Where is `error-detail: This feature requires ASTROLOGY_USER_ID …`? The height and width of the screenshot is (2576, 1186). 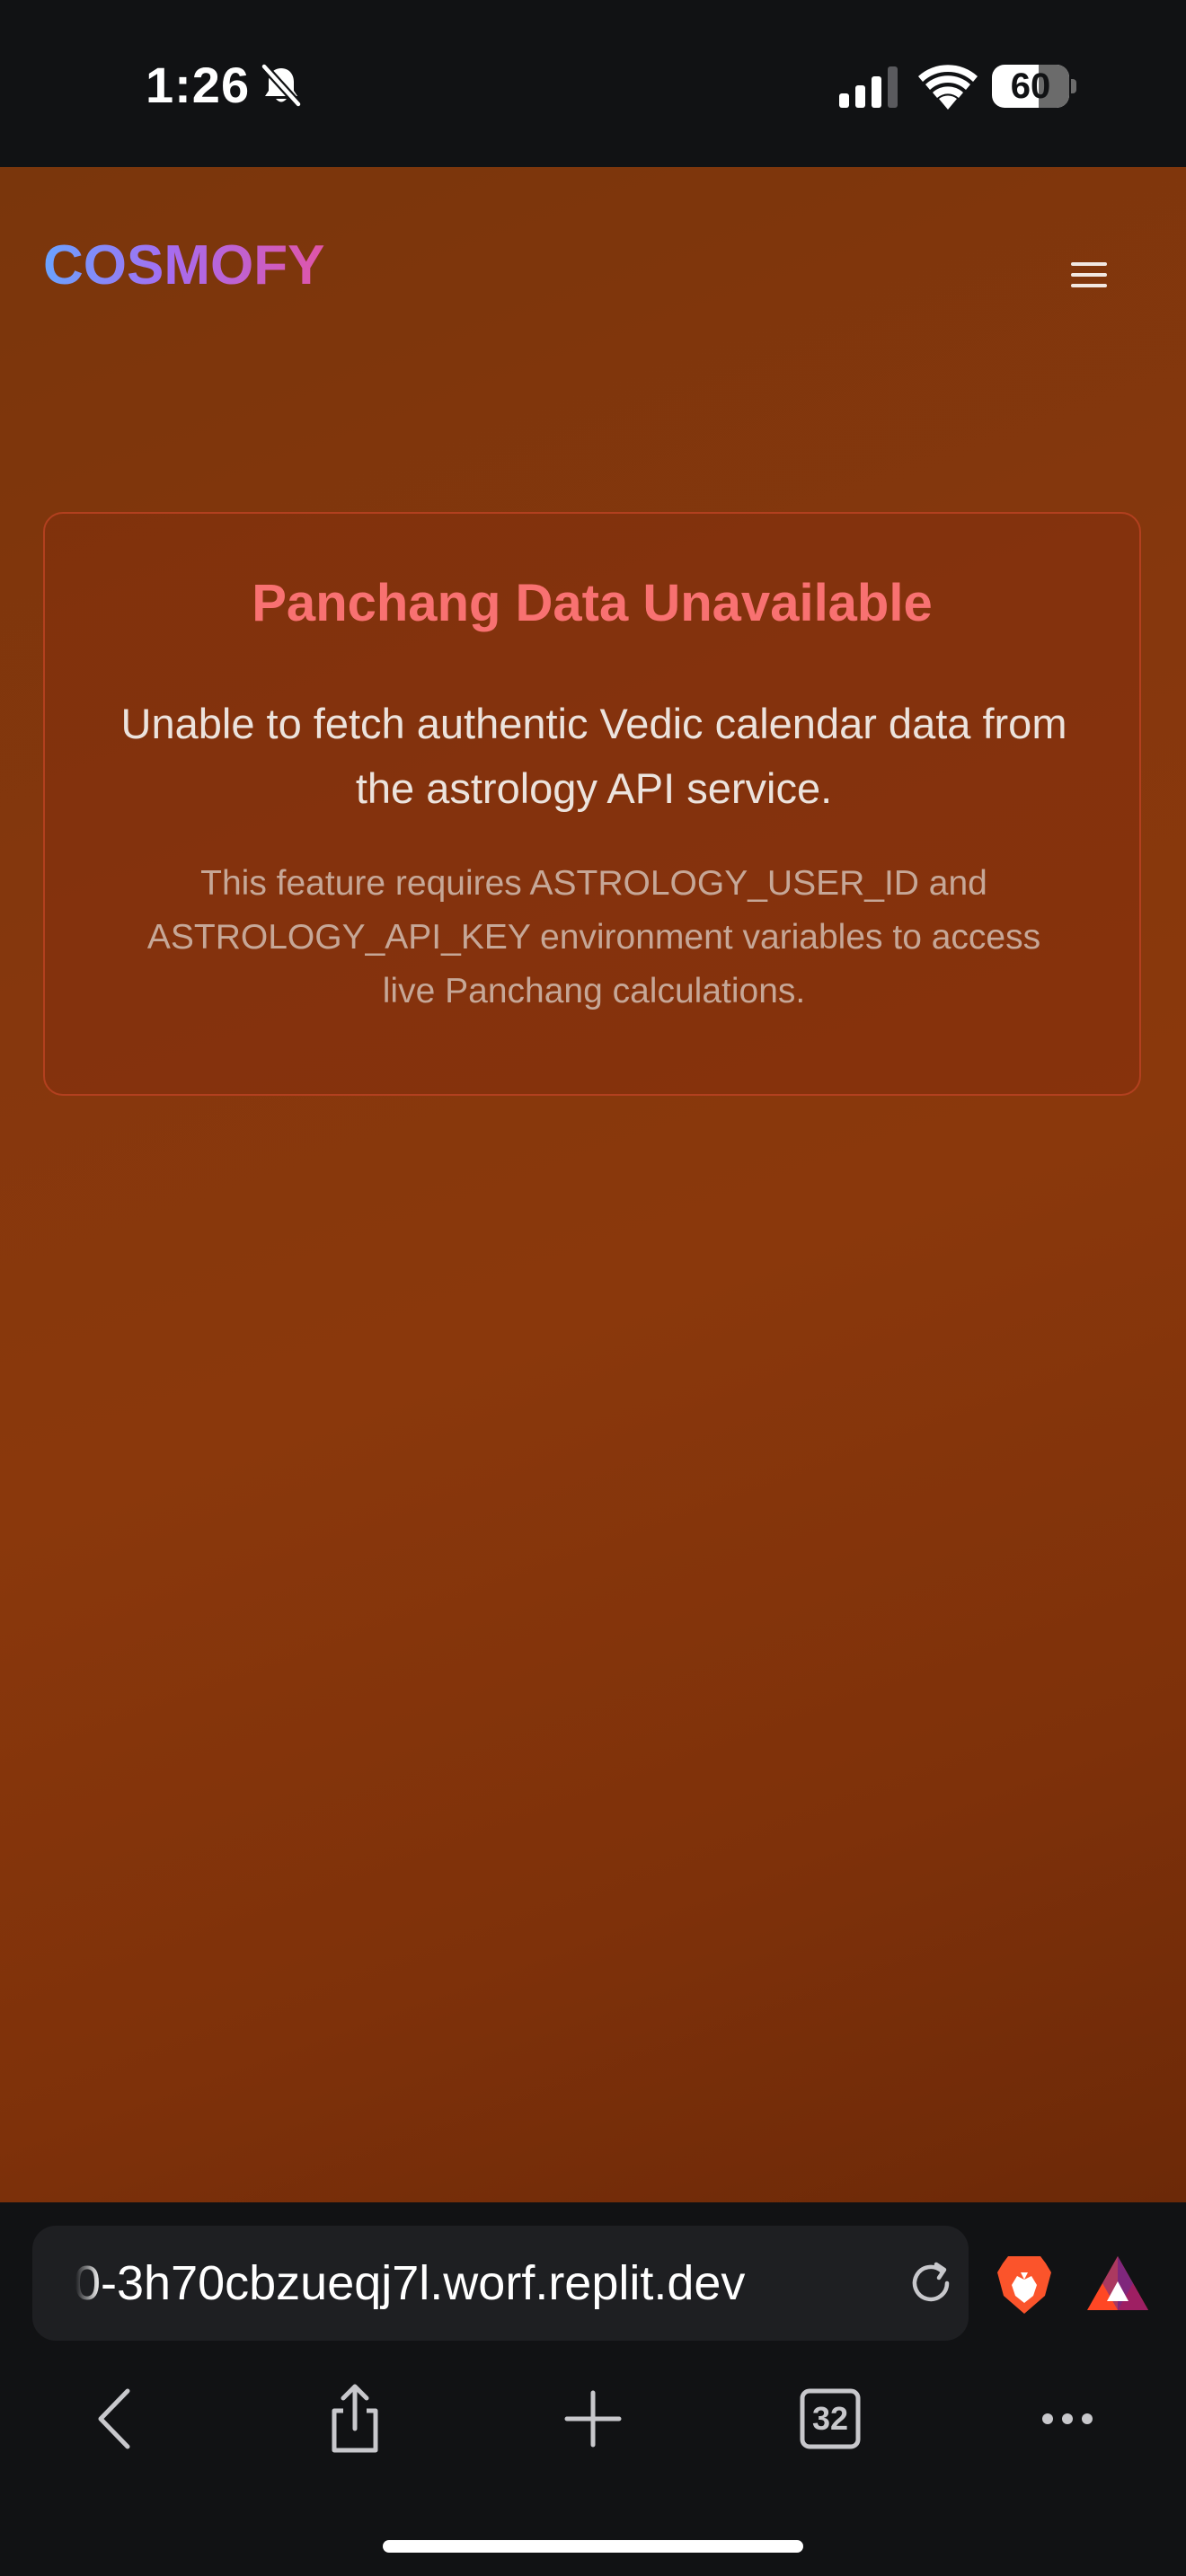
error-detail: This feature requires ASTROLOGY_USER_ID … is located at coordinates (593, 937).